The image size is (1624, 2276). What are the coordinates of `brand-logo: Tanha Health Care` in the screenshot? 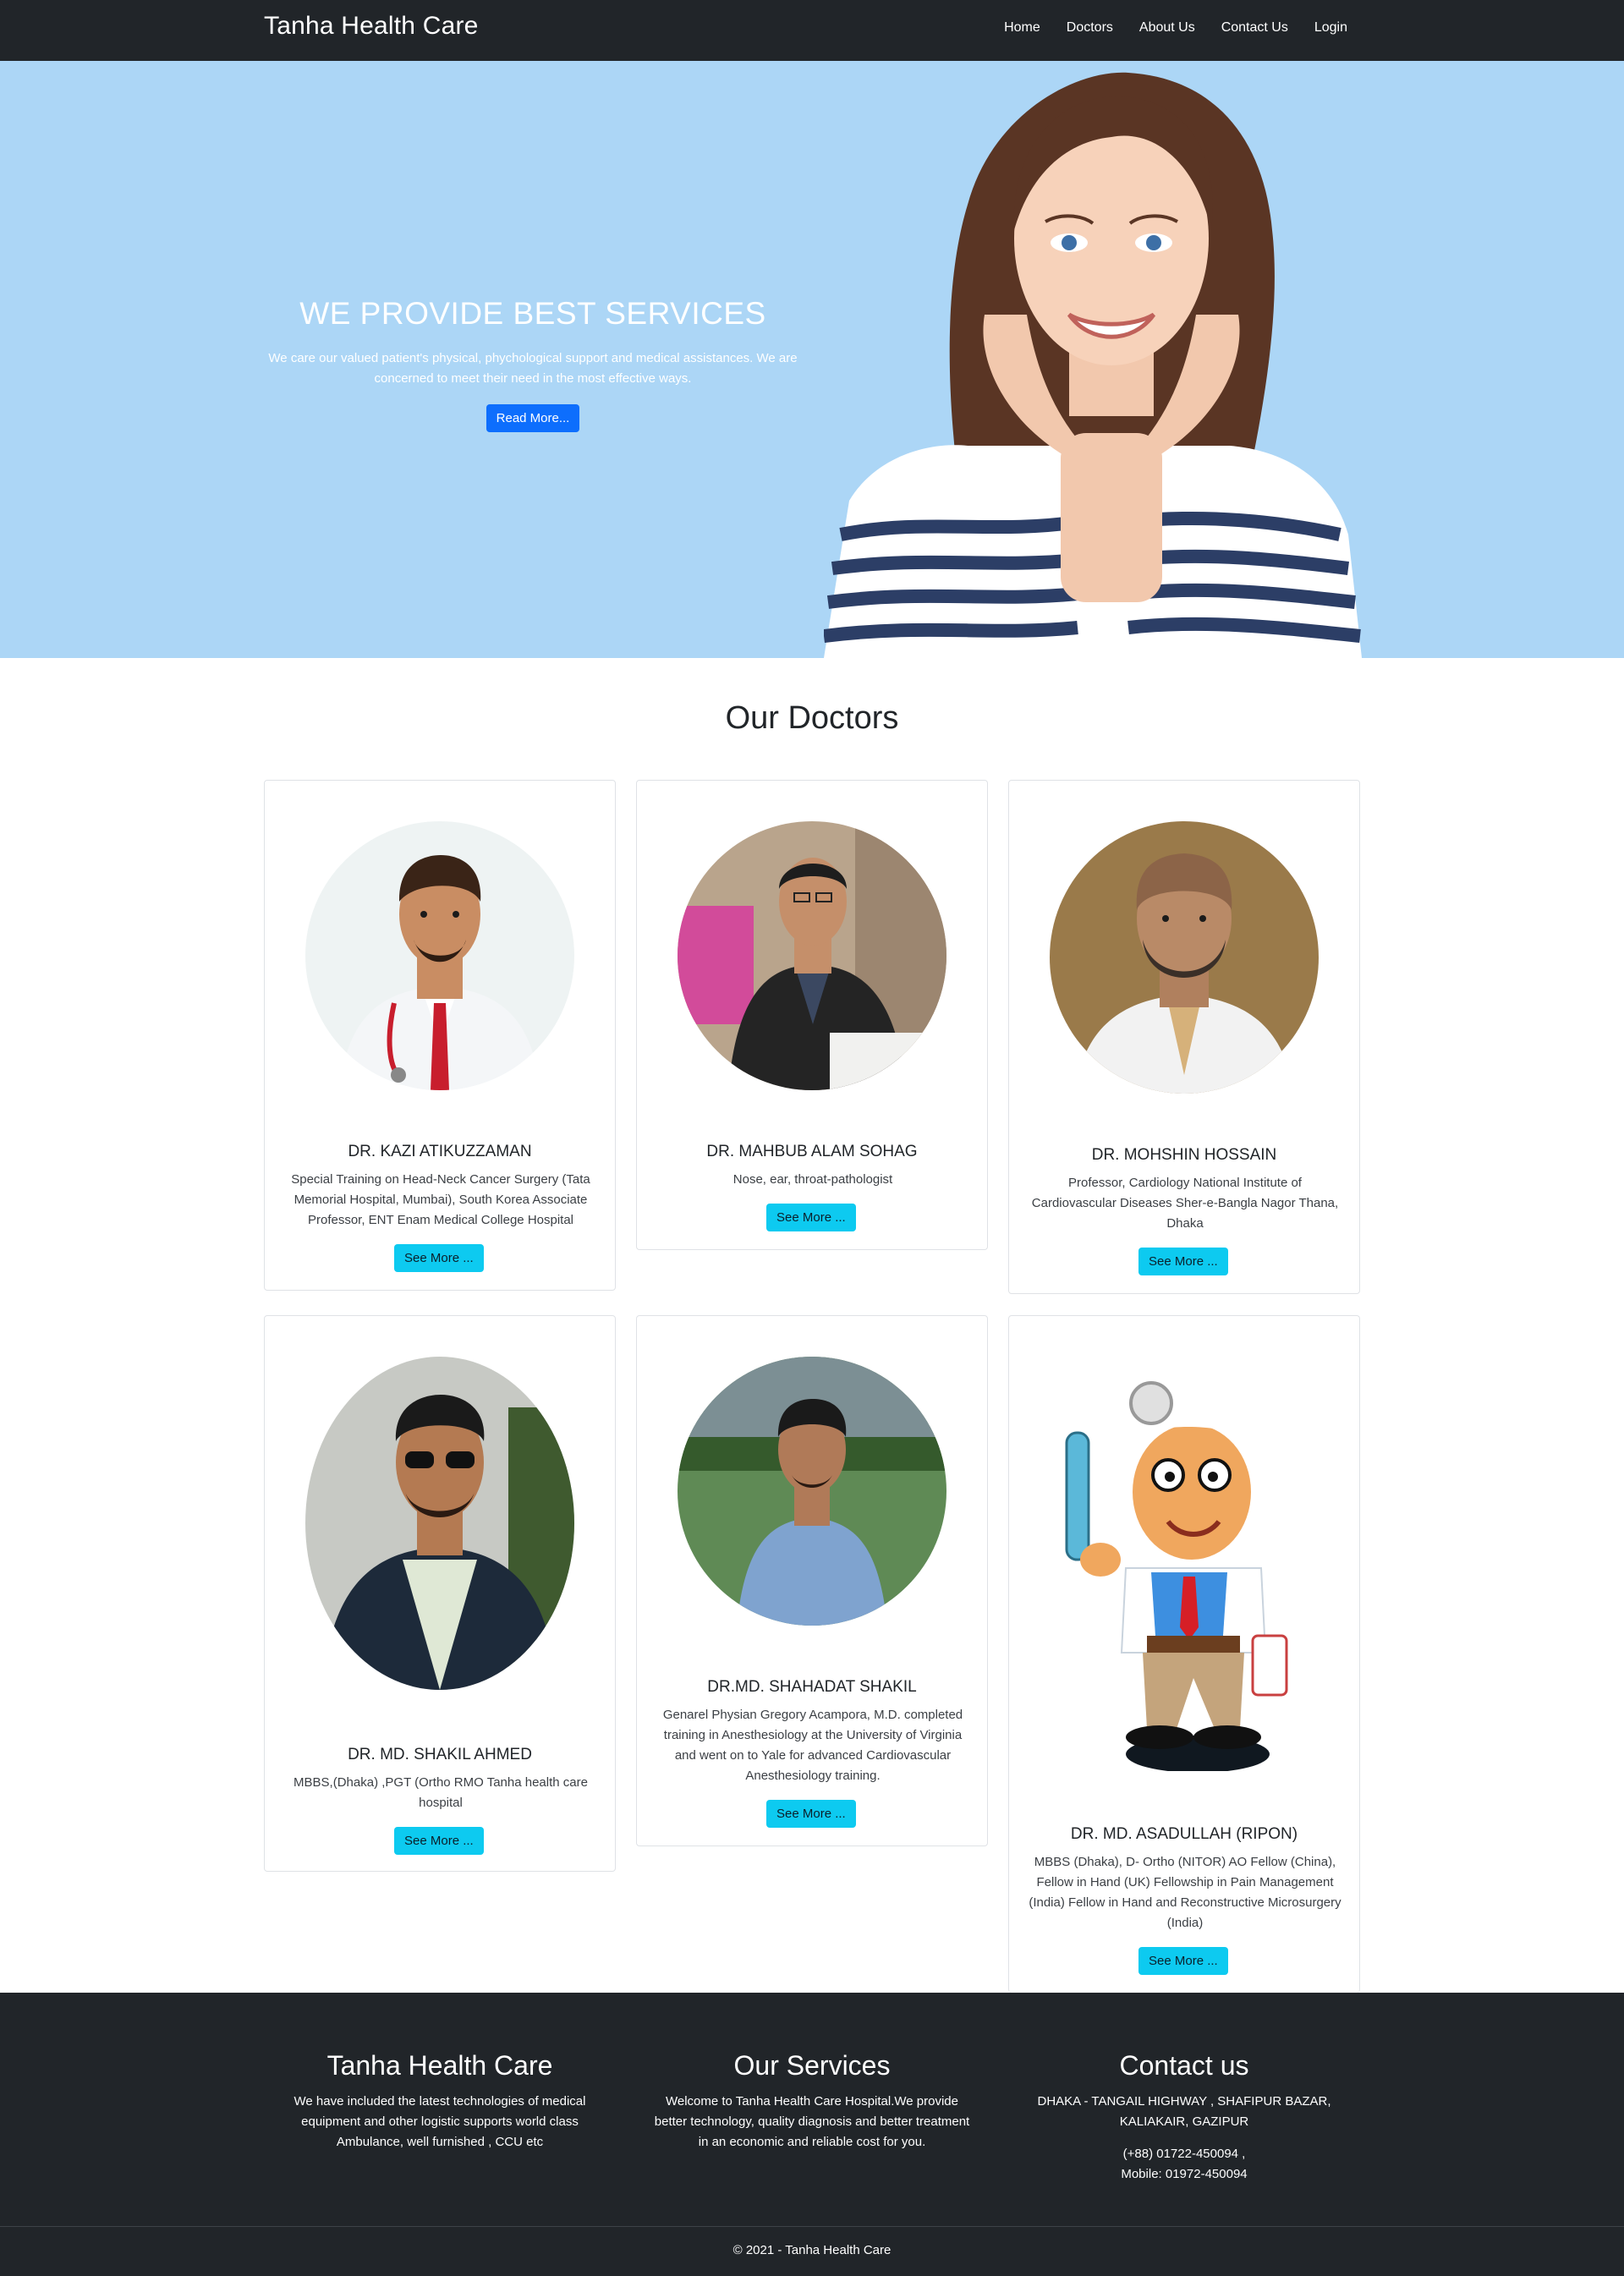 It's located at (372, 27).